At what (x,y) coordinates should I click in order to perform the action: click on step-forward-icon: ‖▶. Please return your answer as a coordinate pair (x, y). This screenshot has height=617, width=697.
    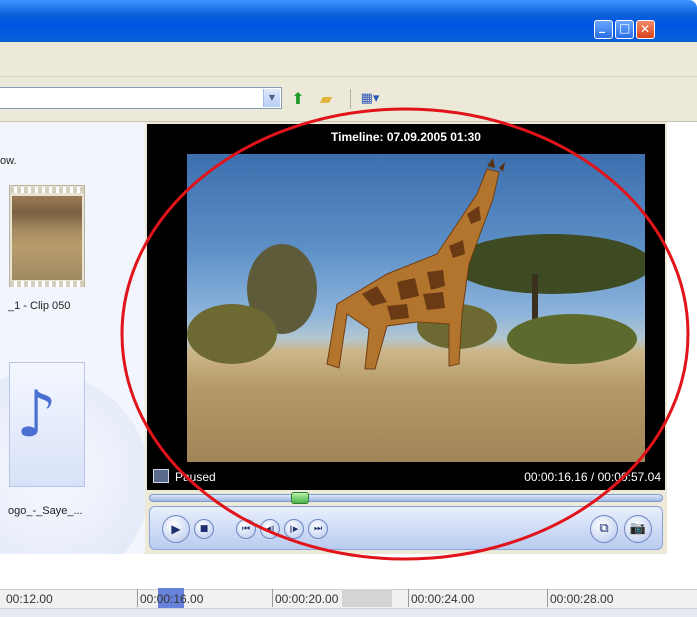
    Looking at the image, I should click on (294, 529).